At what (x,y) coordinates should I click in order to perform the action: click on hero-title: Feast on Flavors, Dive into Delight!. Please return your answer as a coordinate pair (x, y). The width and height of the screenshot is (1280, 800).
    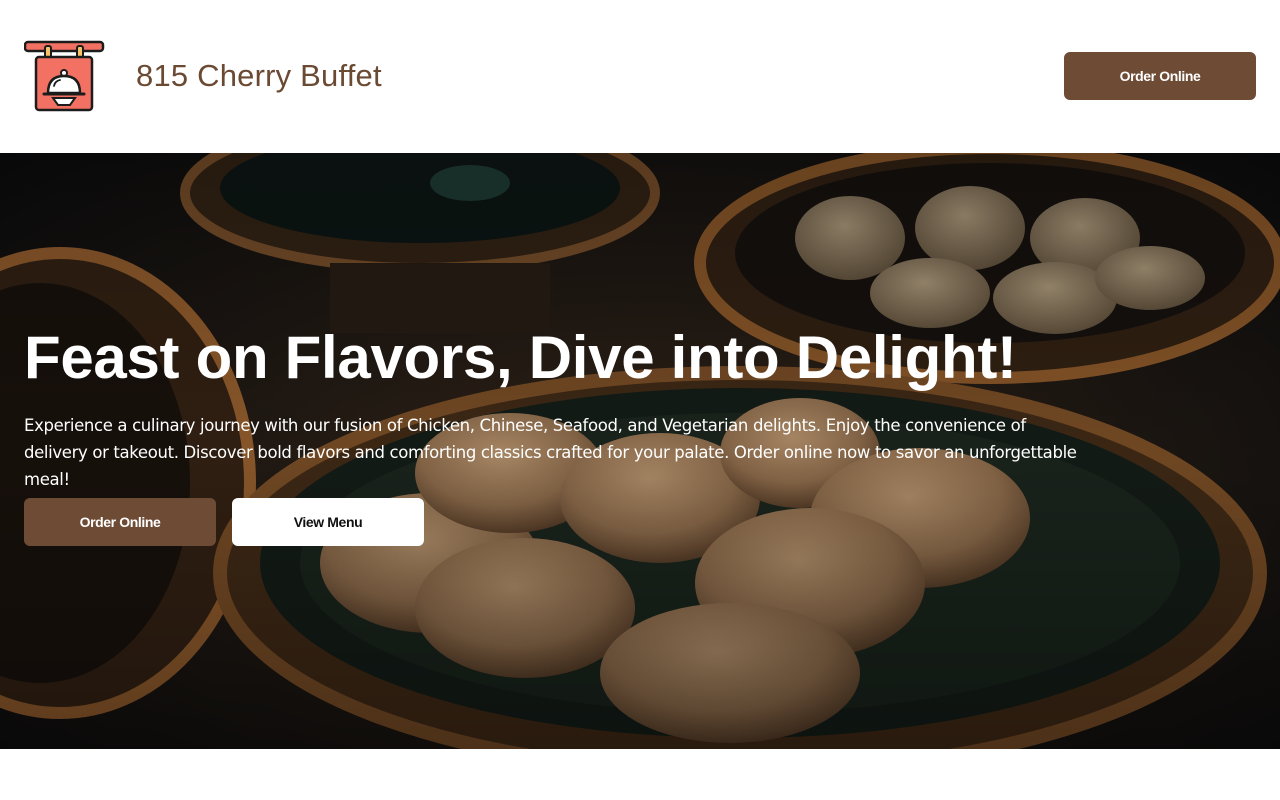
    Looking at the image, I should click on (520, 357).